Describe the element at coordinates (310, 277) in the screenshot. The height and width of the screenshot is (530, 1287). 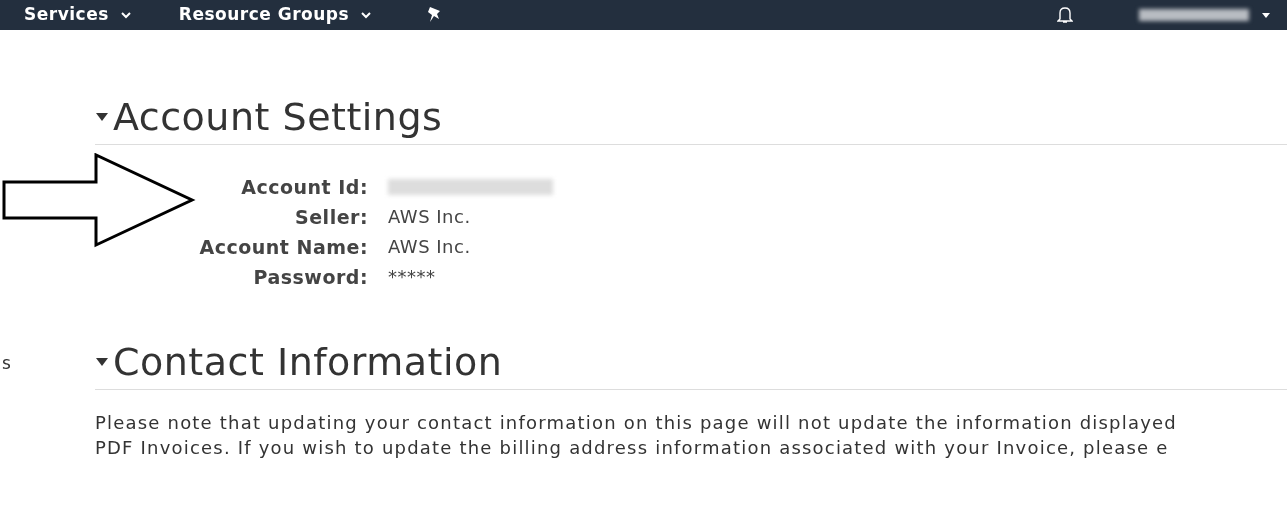
I see `field-label: Password:` at that location.